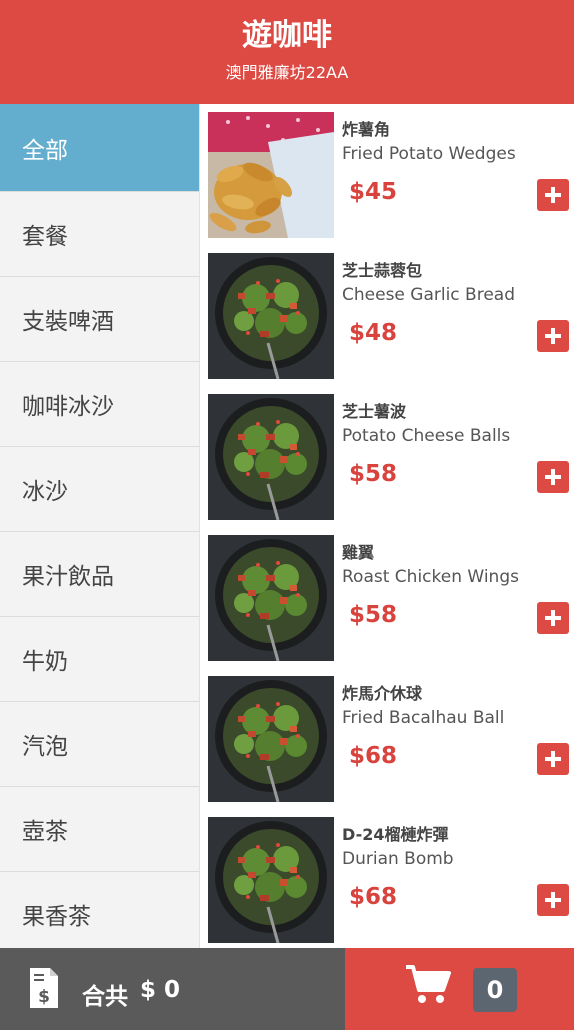 The width and height of the screenshot is (574, 1030). I want to click on category-item-pot-tea: 壺茶, so click(99, 829).